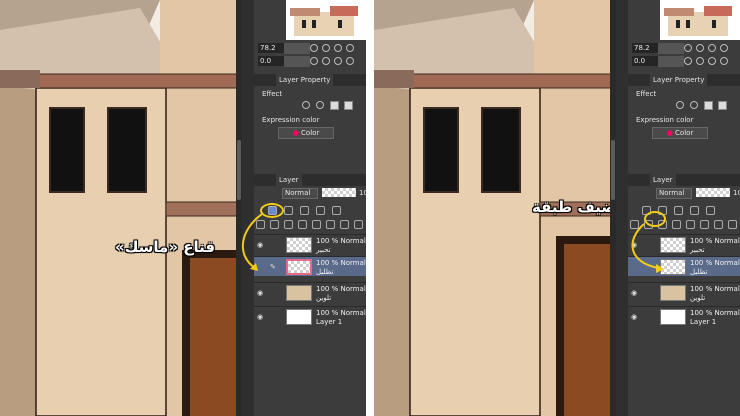  What do you see at coordinates (310, 266) in the screenshot?
I see `layer-row-selected: ✎ 100 % Normal تظليل` at bounding box center [310, 266].